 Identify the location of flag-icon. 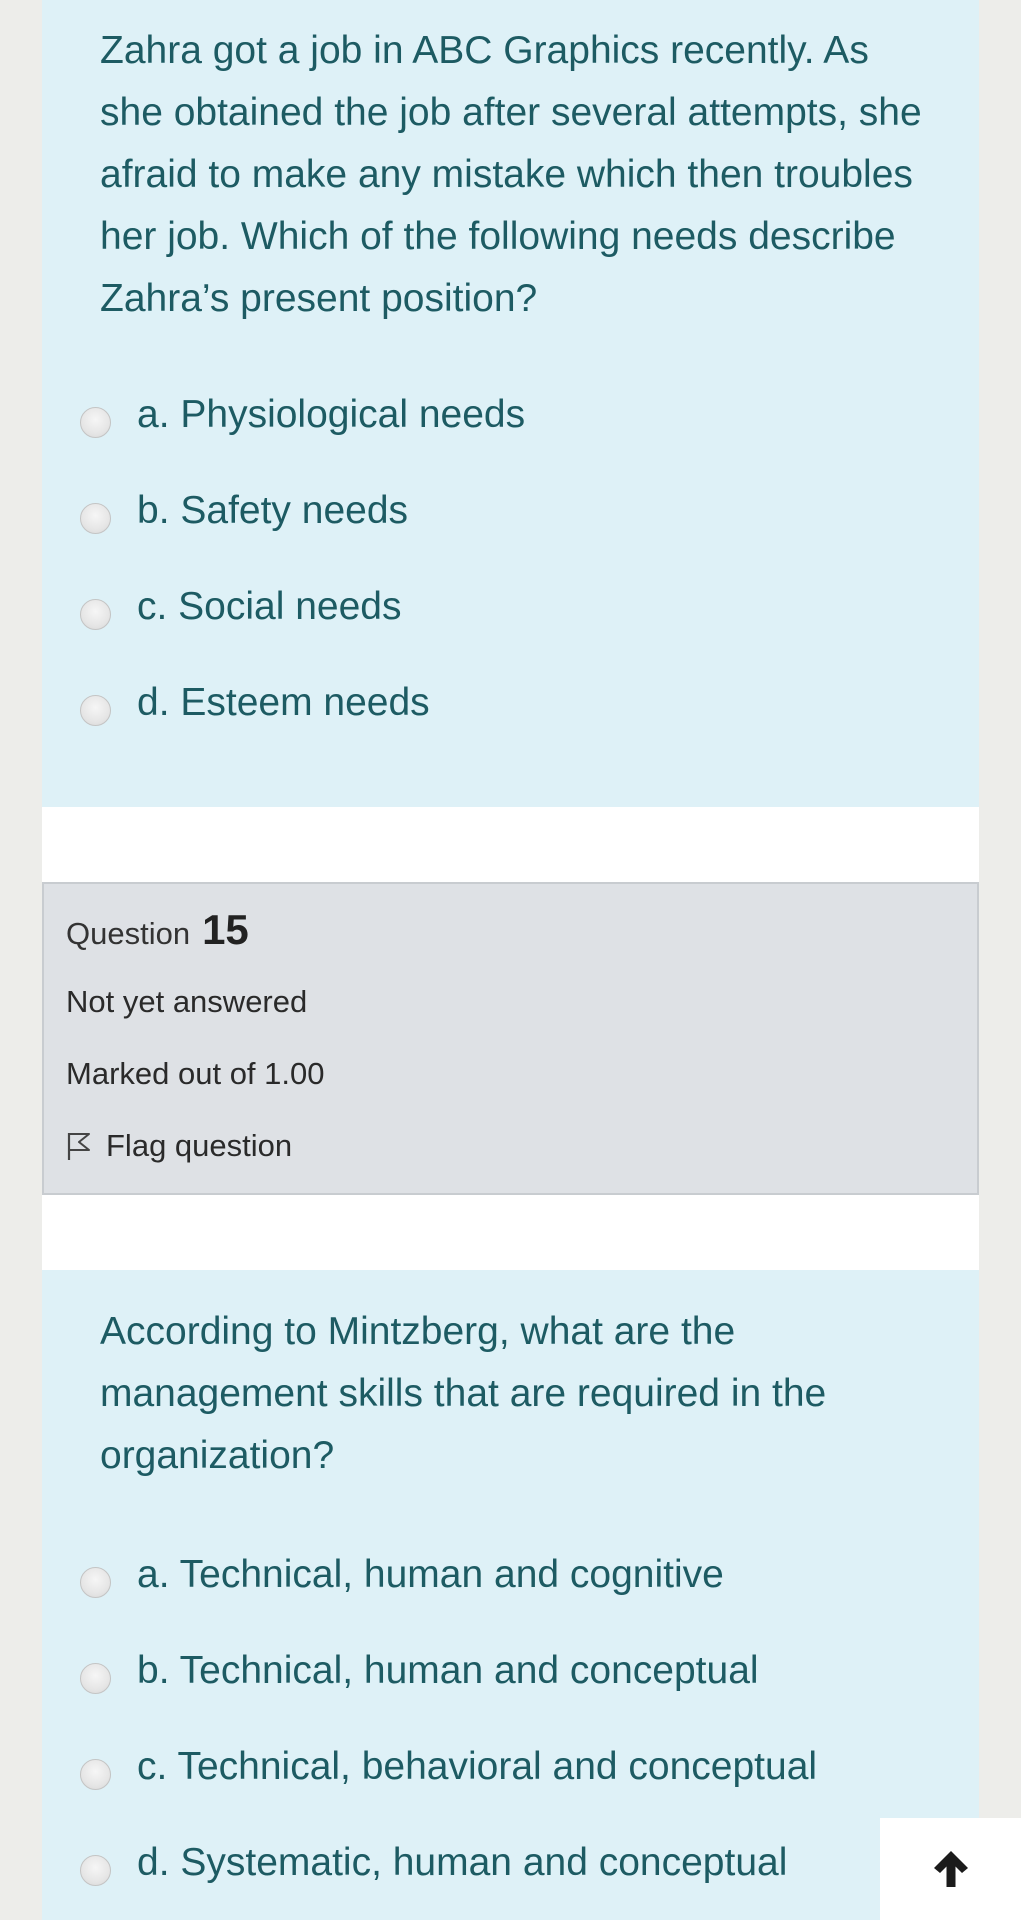
(79, 1146).